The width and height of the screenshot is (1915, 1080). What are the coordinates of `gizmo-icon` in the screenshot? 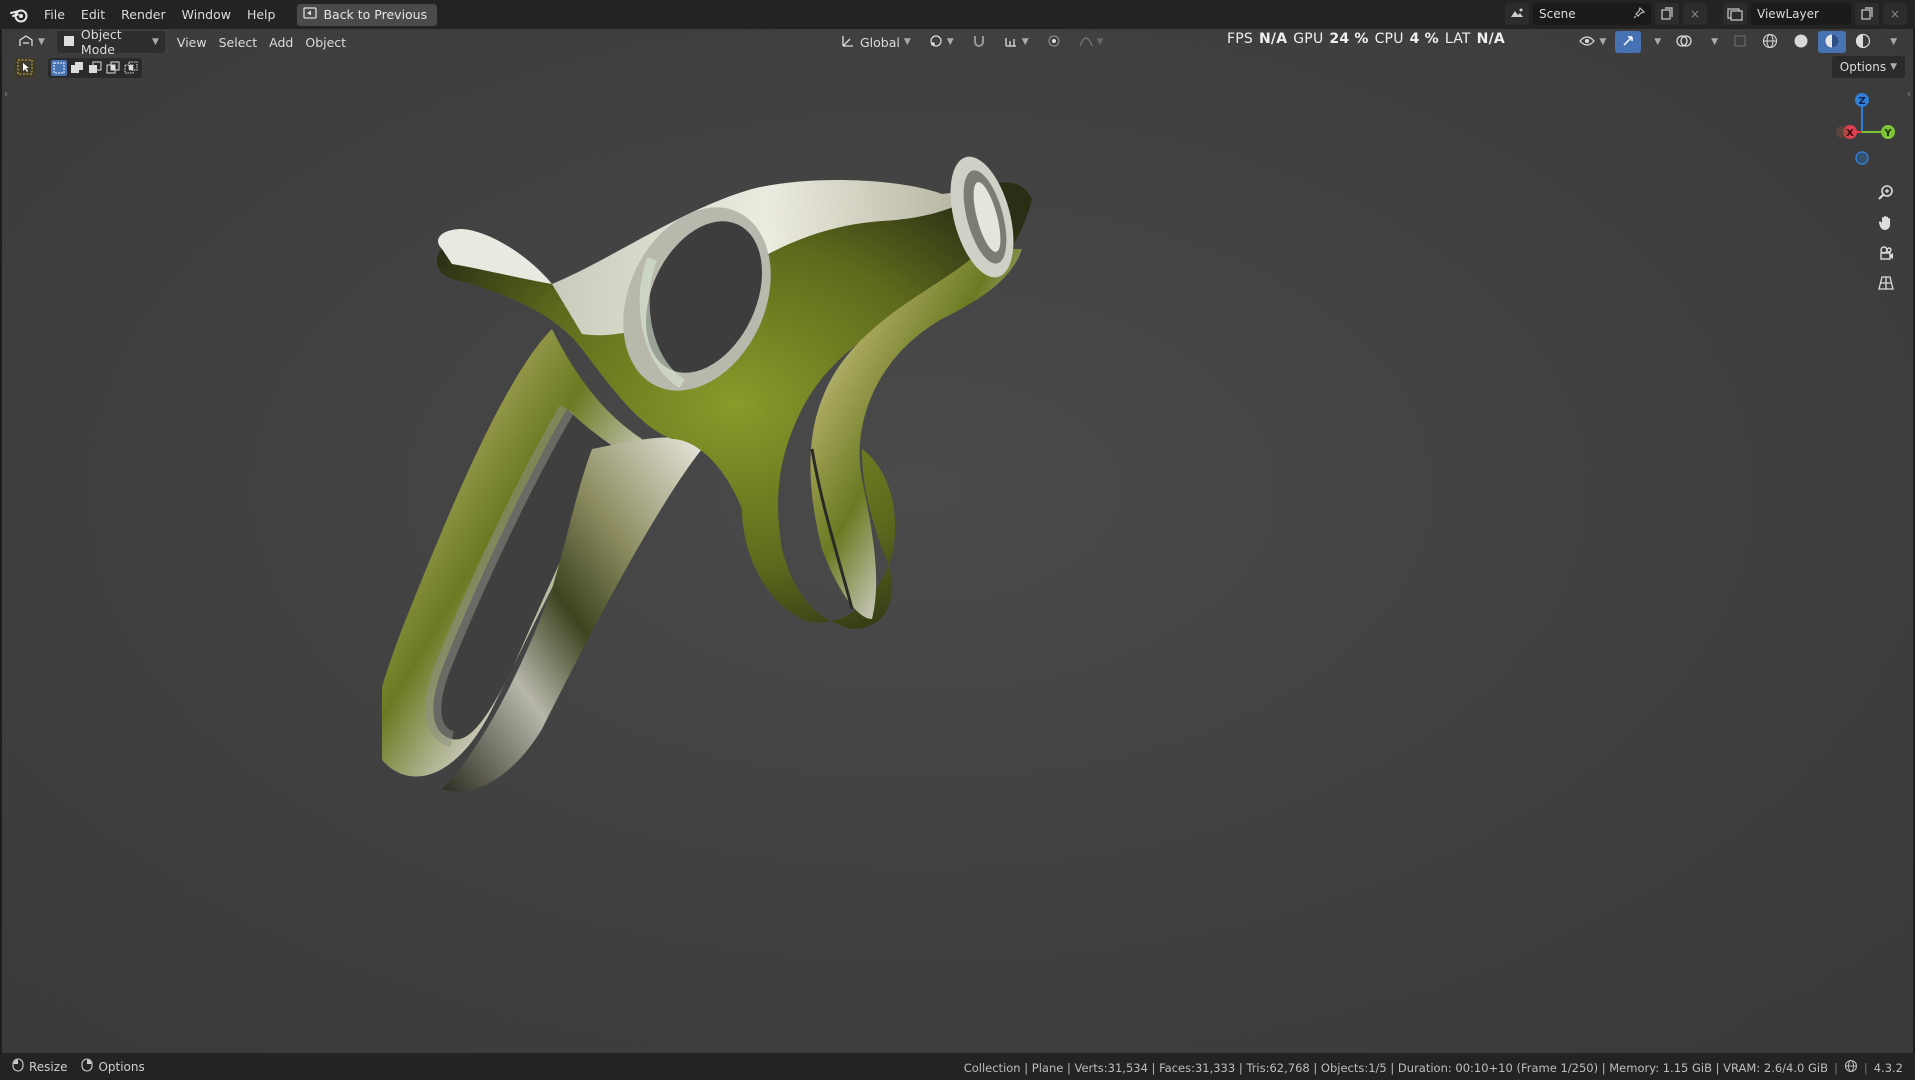 It's located at (1628, 42).